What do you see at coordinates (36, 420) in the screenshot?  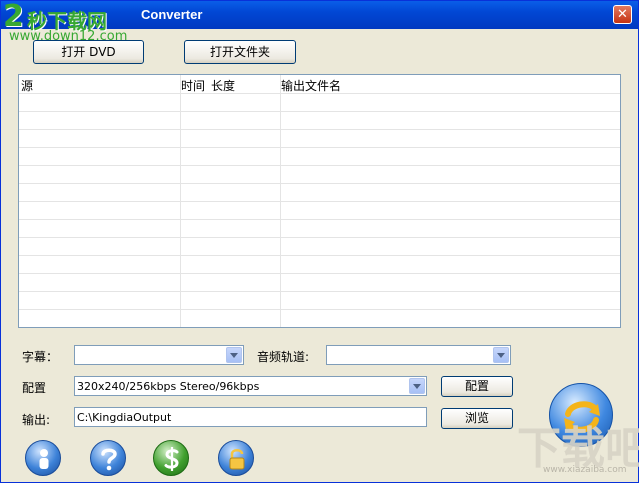 I see `output-label: 输出:` at bounding box center [36, 420].